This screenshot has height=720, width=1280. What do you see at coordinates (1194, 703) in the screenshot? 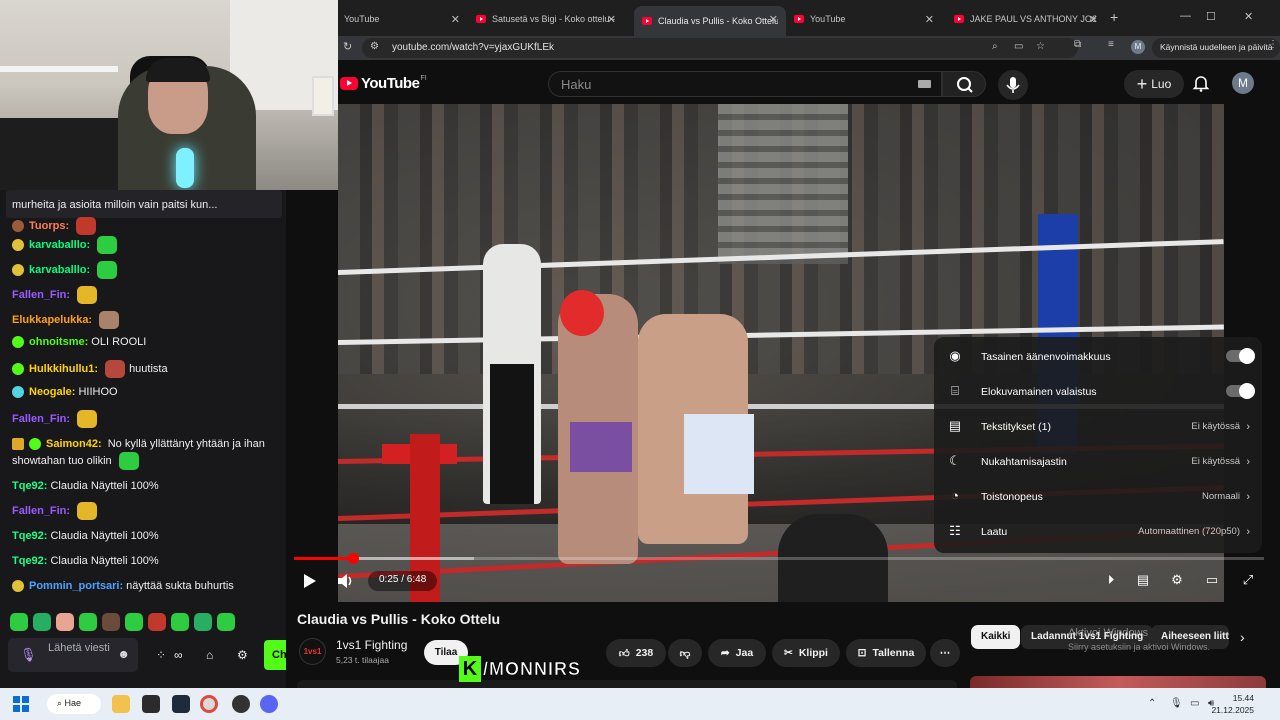
I see `tray-network-icon: ▭` at bounding box center [1194, 703].